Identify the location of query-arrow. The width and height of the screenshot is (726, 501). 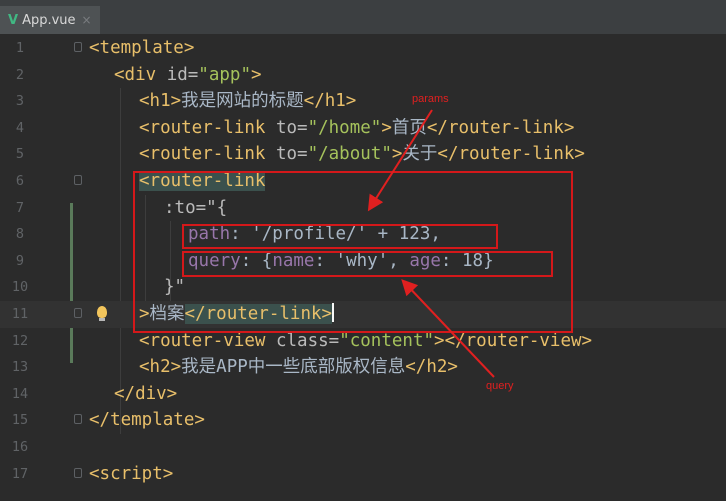
(448, 328).